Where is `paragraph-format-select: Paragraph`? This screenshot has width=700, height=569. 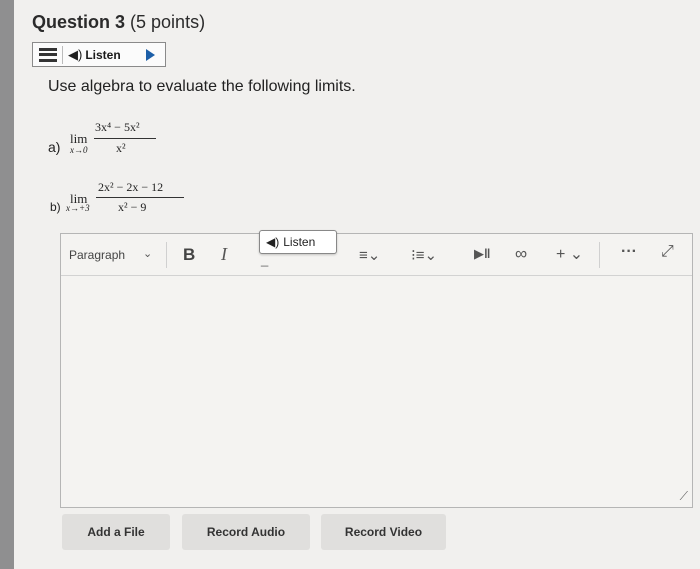 paragraph-format-select: Paragraph is located at coordinates (97, 255).